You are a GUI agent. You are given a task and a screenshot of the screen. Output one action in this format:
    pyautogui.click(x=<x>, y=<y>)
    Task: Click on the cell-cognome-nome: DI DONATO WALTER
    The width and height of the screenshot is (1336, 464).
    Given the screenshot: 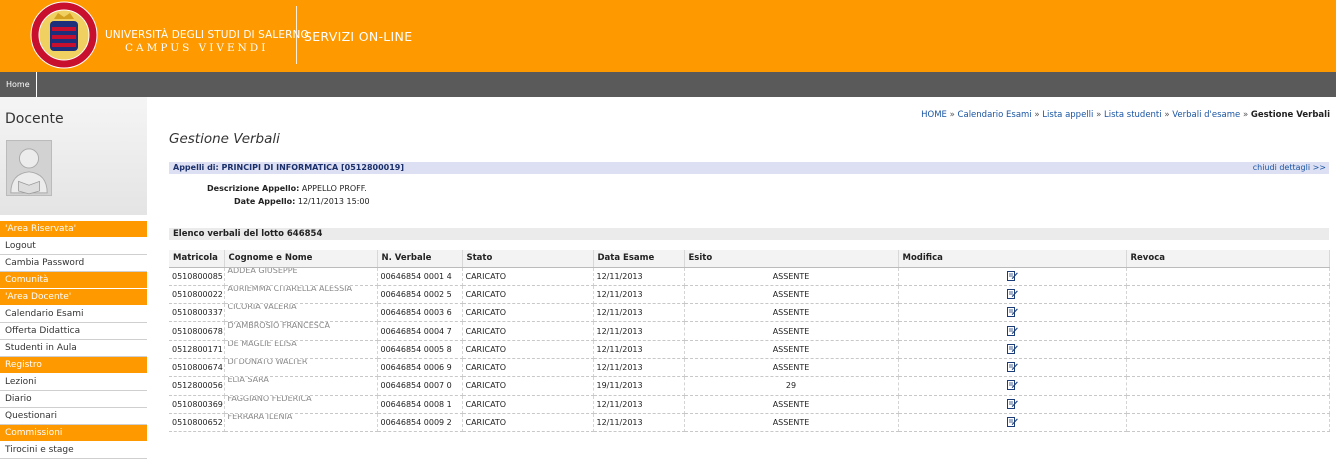 What is the action you would take?
    pyautogui.click(x=301, y=368)
    